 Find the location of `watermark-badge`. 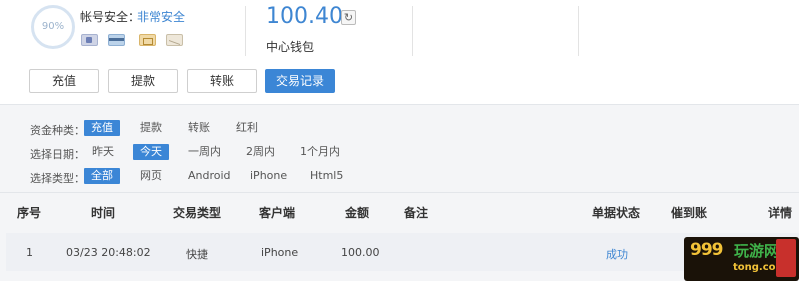

watermark-badge is located at coordinates (786, 258).